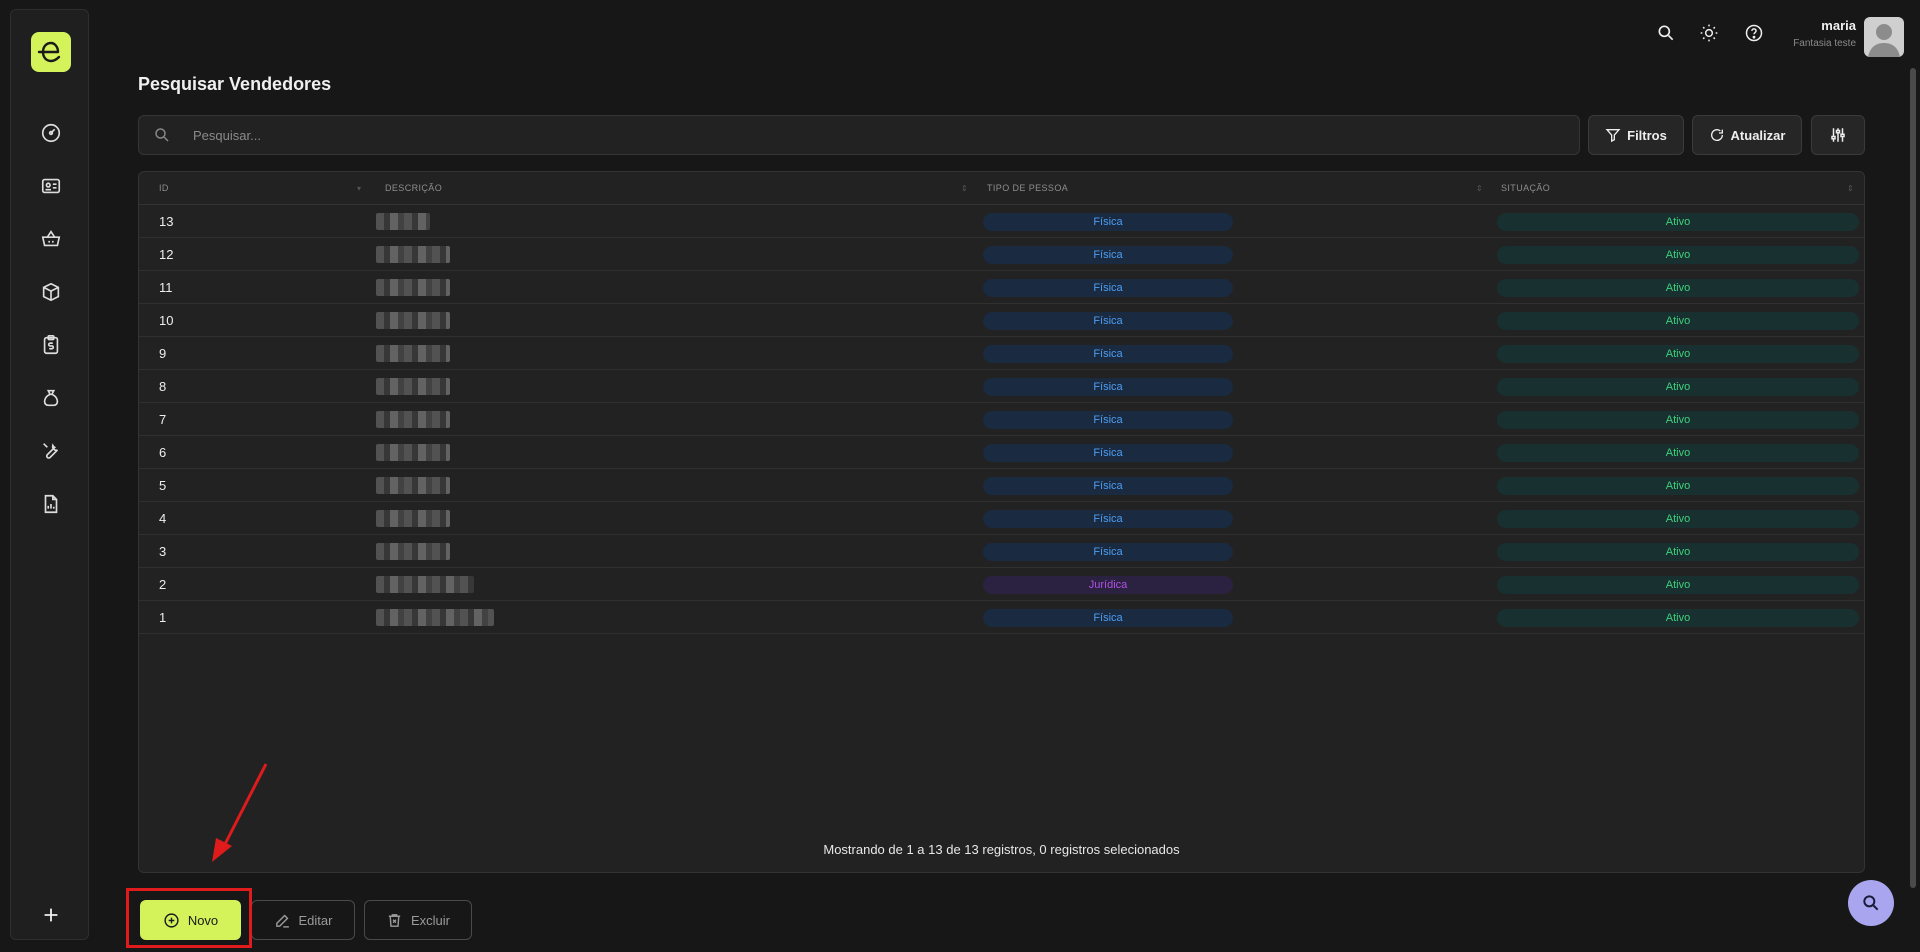  Describe the element at coordinates (163, 419) in the screenshot. I see `cell-id: 7` at that location.